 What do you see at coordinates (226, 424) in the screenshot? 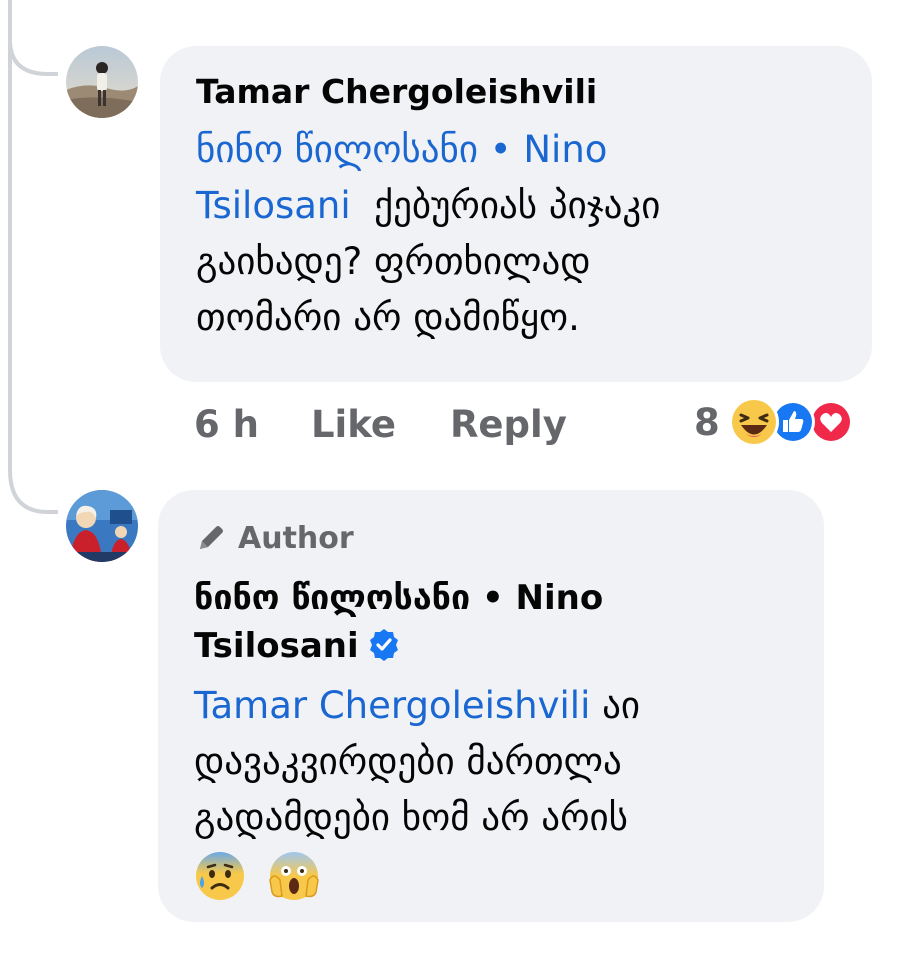
I see `timestamp: 6 h` at bounding box center [226, 424].